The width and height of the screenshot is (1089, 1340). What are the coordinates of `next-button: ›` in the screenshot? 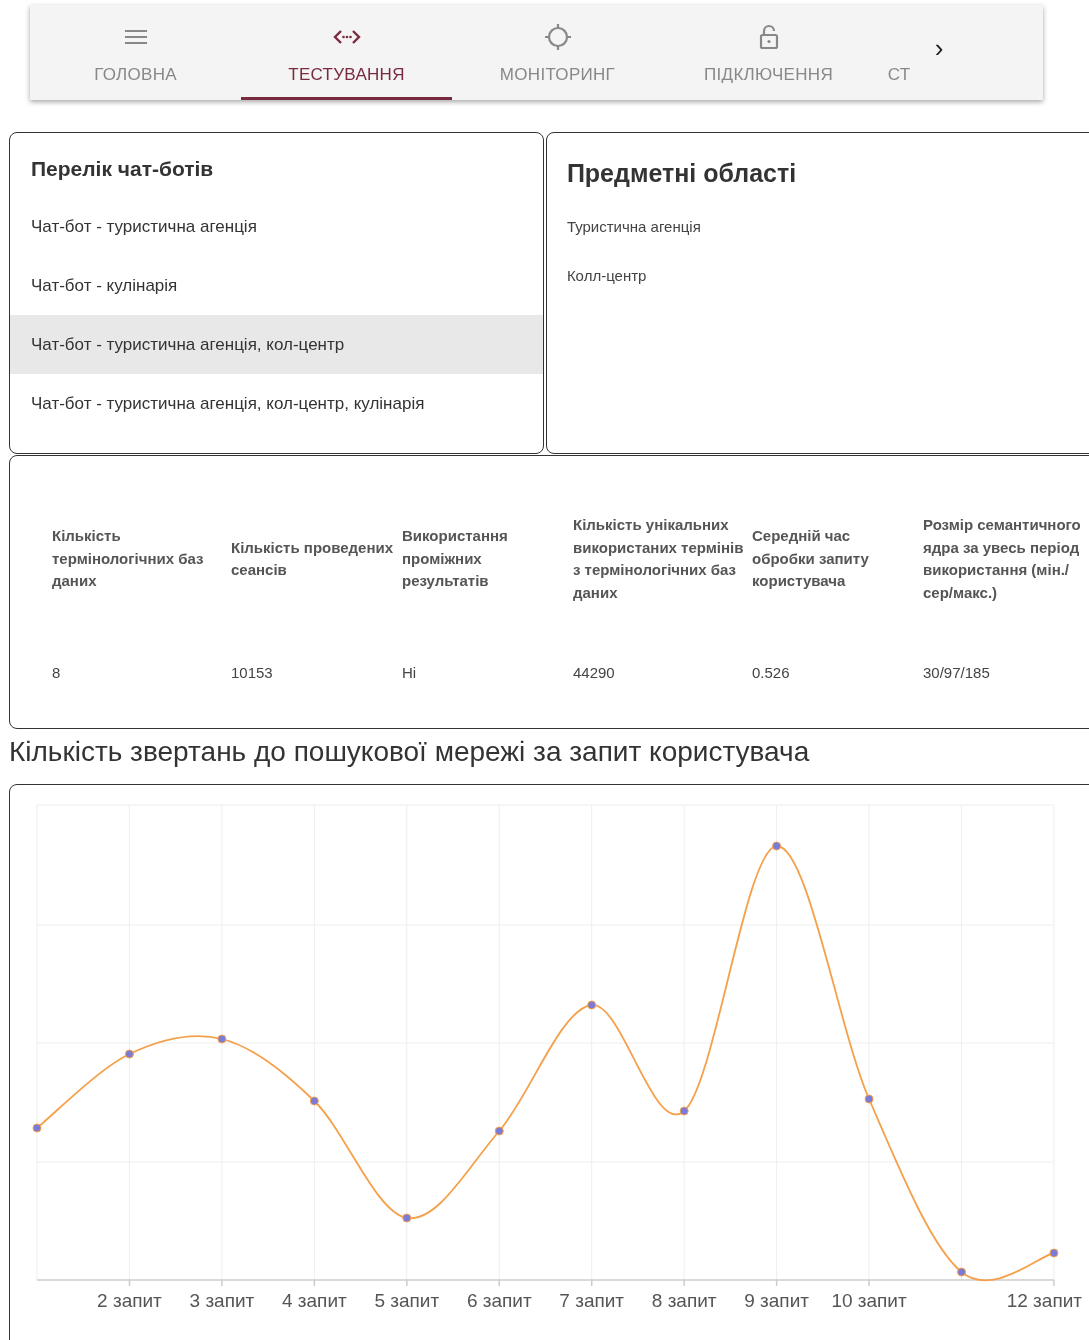 It's located at (939, 66).